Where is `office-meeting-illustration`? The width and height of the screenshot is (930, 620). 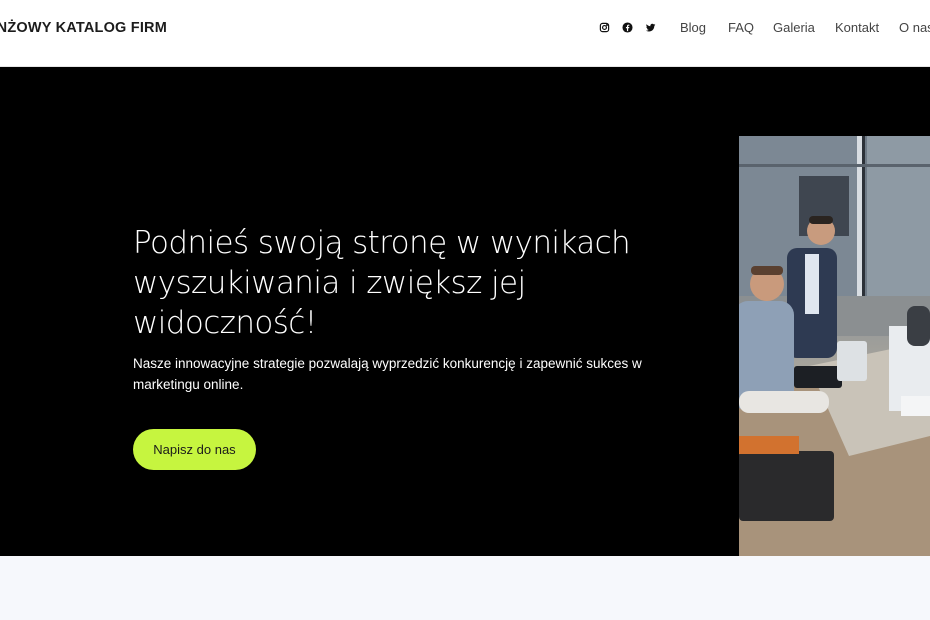
office-meeting-illustration is located at coordinates (834, 346).